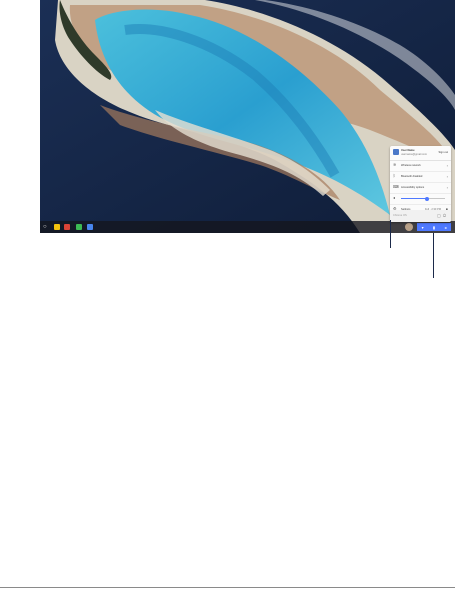  I want to click on tray-row-label: Wireless network, so click(411, 165).